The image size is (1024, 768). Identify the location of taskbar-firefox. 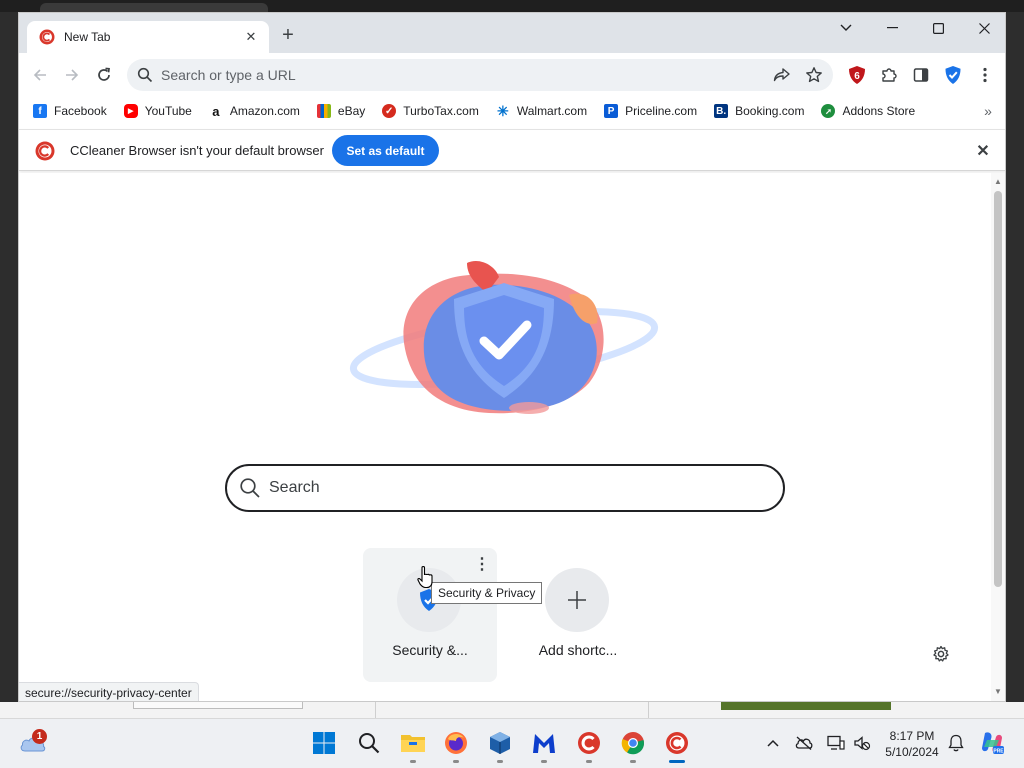
(456, 743).